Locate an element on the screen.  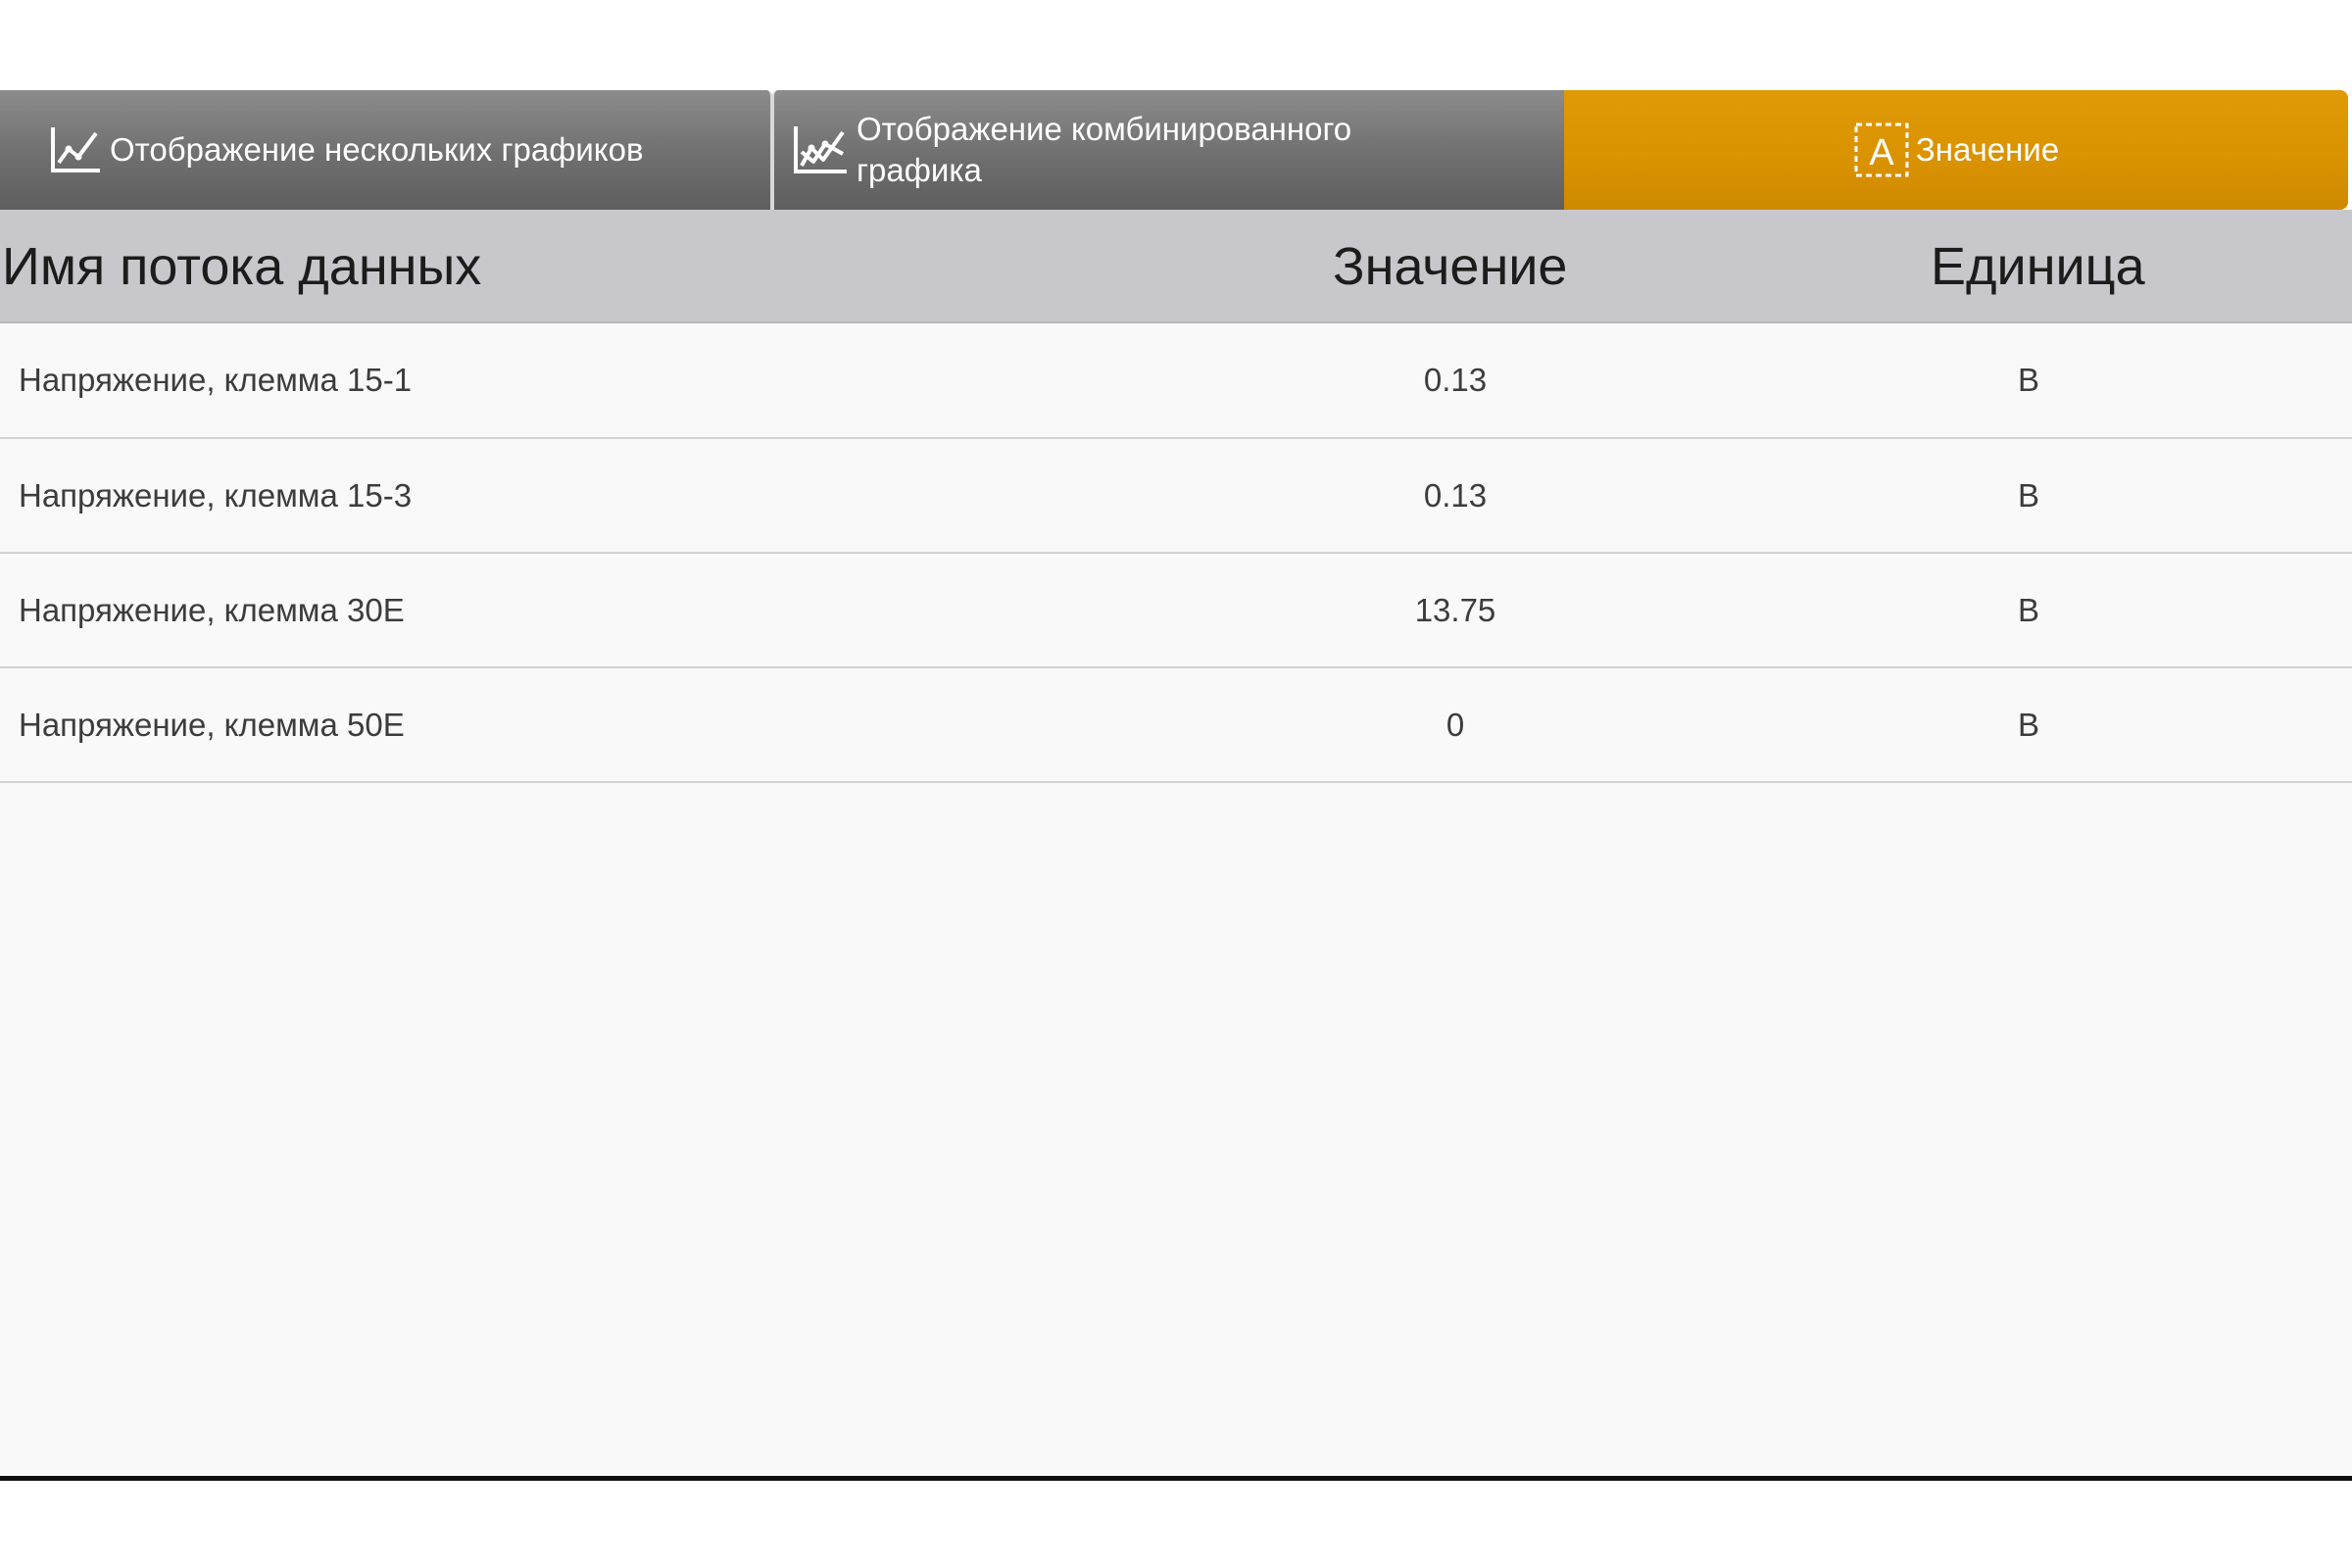
tab-combined-graph: Отображение комбинированного графика is located at coordinates (1168, 150).